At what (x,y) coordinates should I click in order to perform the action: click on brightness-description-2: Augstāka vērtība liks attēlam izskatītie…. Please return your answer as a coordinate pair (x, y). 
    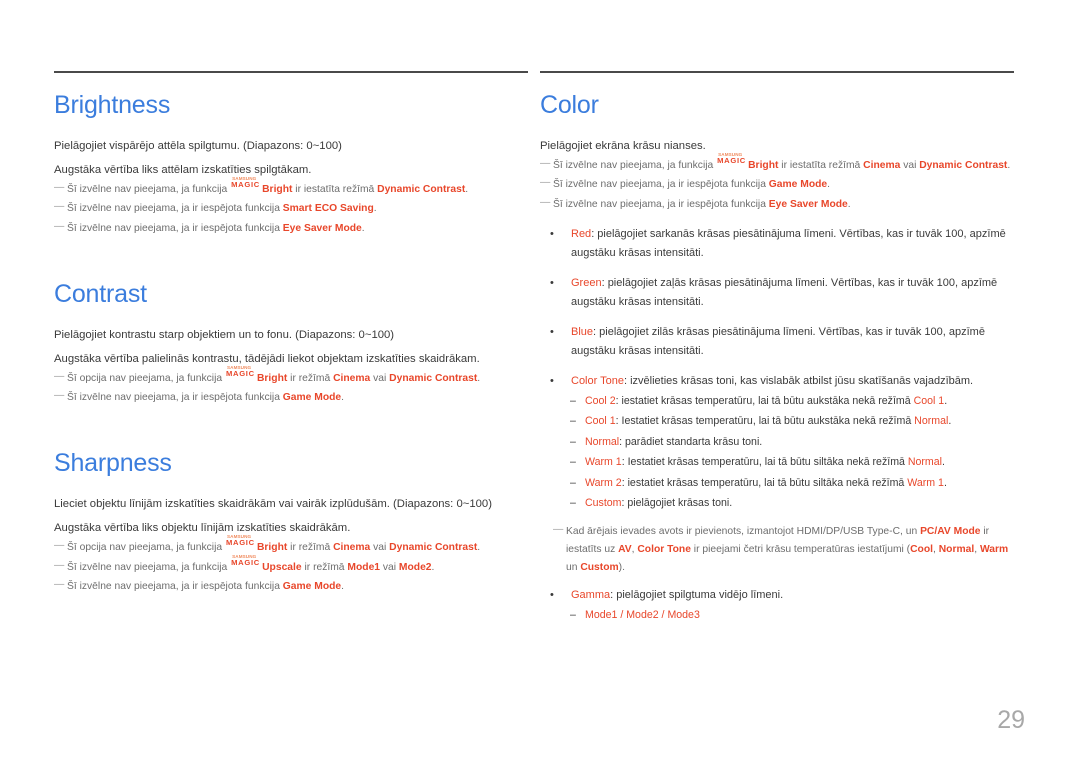
    Looking at the image, I should click on (183, 170).